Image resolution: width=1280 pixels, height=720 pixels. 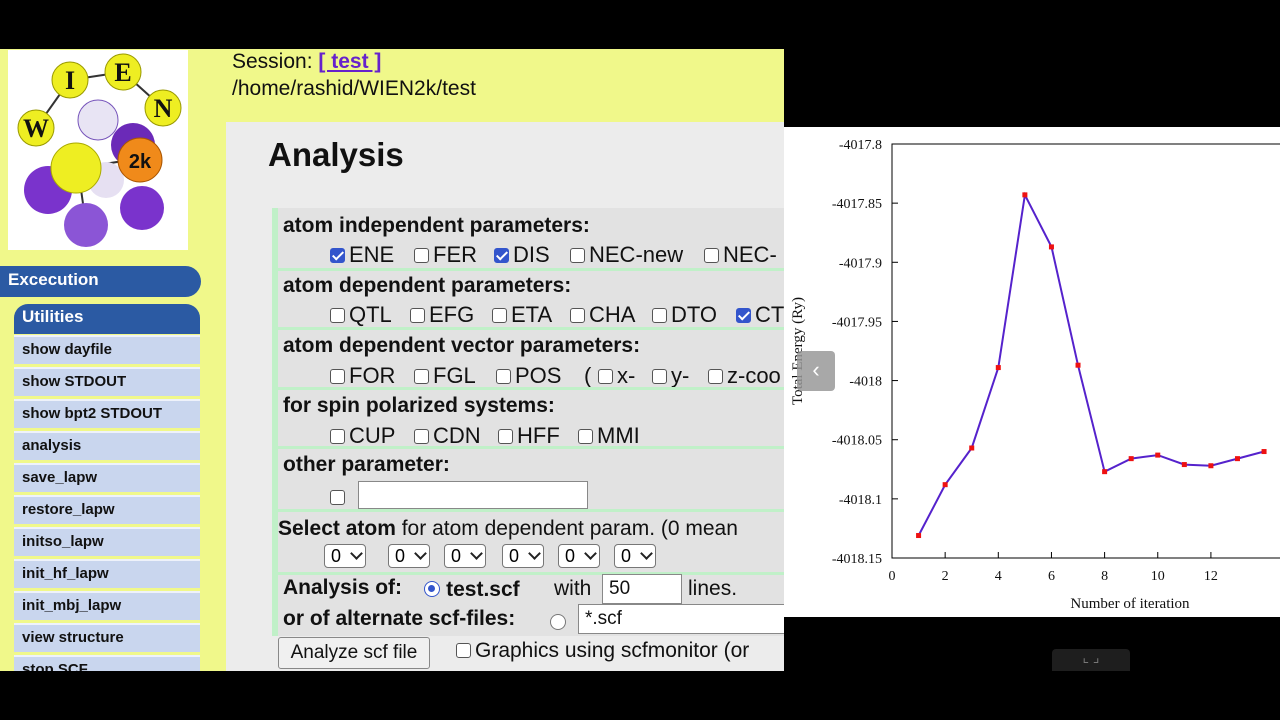 What do you see at coordinates (107, 541) in the screenshot?
I see `sidebar-item-initso-lapw: initso_lapw` at bounding box center [107, 541].